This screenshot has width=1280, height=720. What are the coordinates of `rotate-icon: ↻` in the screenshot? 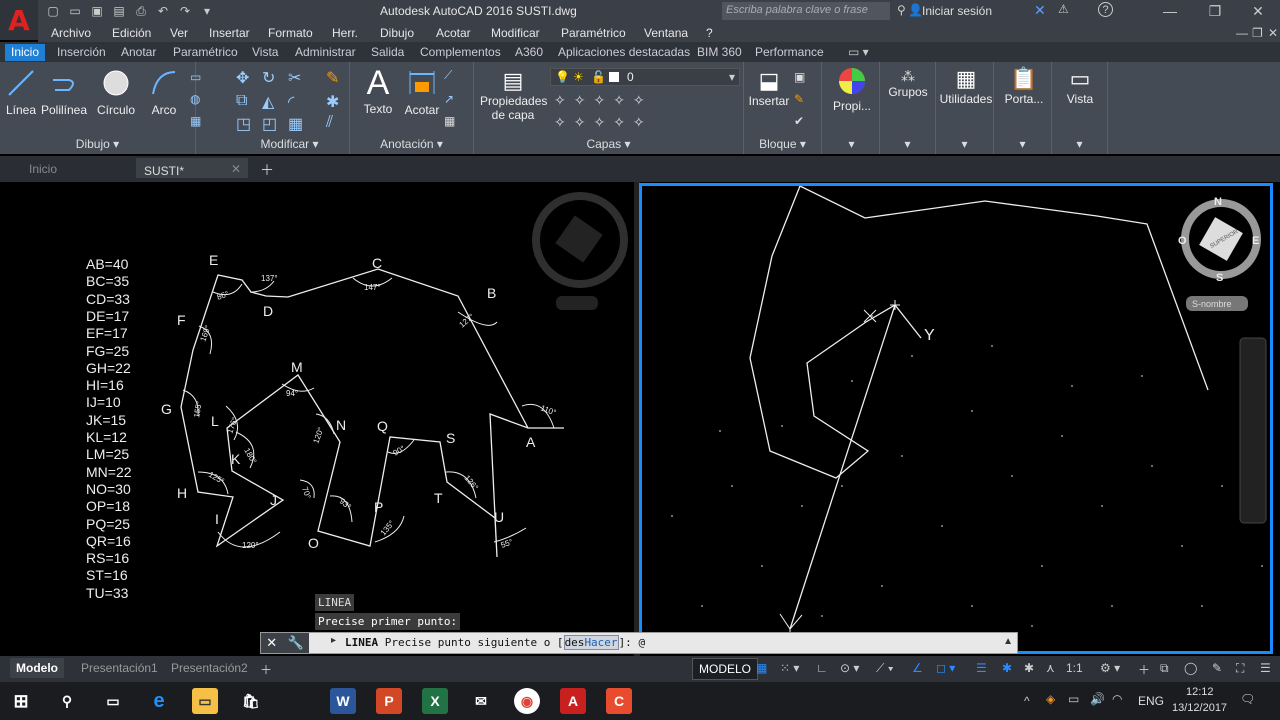 It's located at (268, 78).